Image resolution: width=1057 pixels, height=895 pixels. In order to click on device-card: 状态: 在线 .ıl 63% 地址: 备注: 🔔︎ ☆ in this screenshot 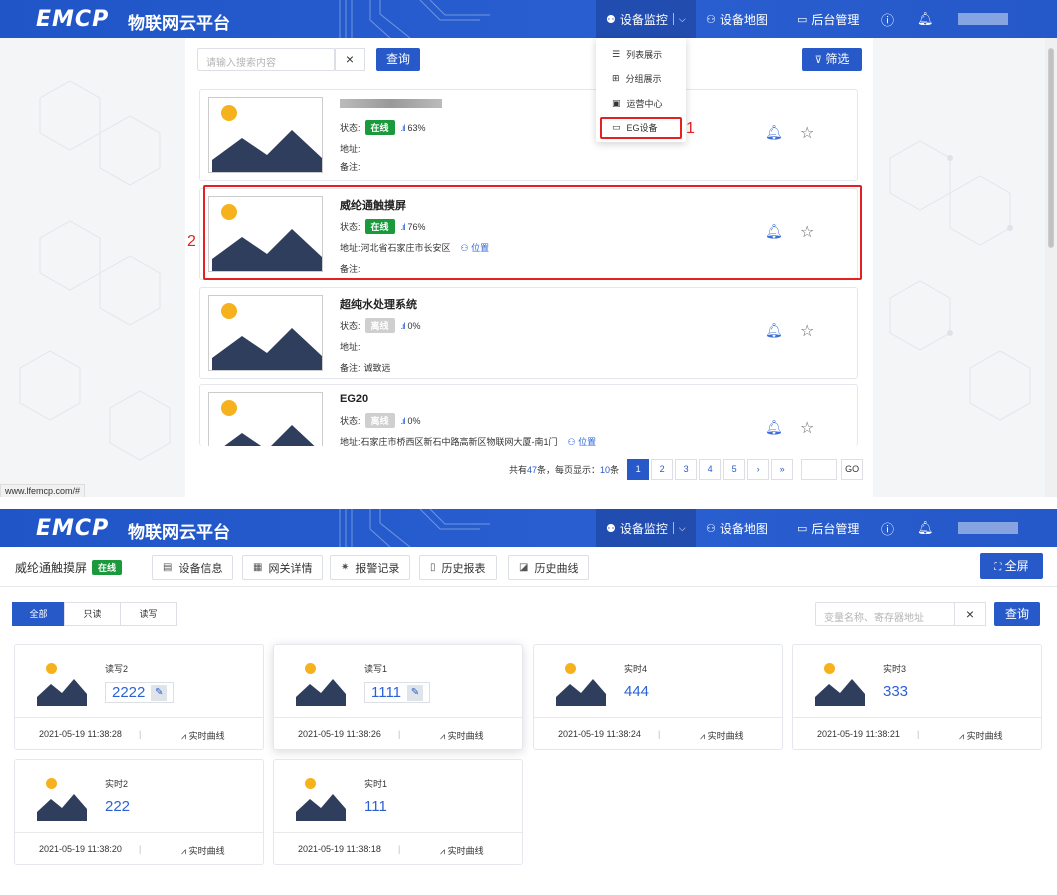, I will do `click(528, 135)`.